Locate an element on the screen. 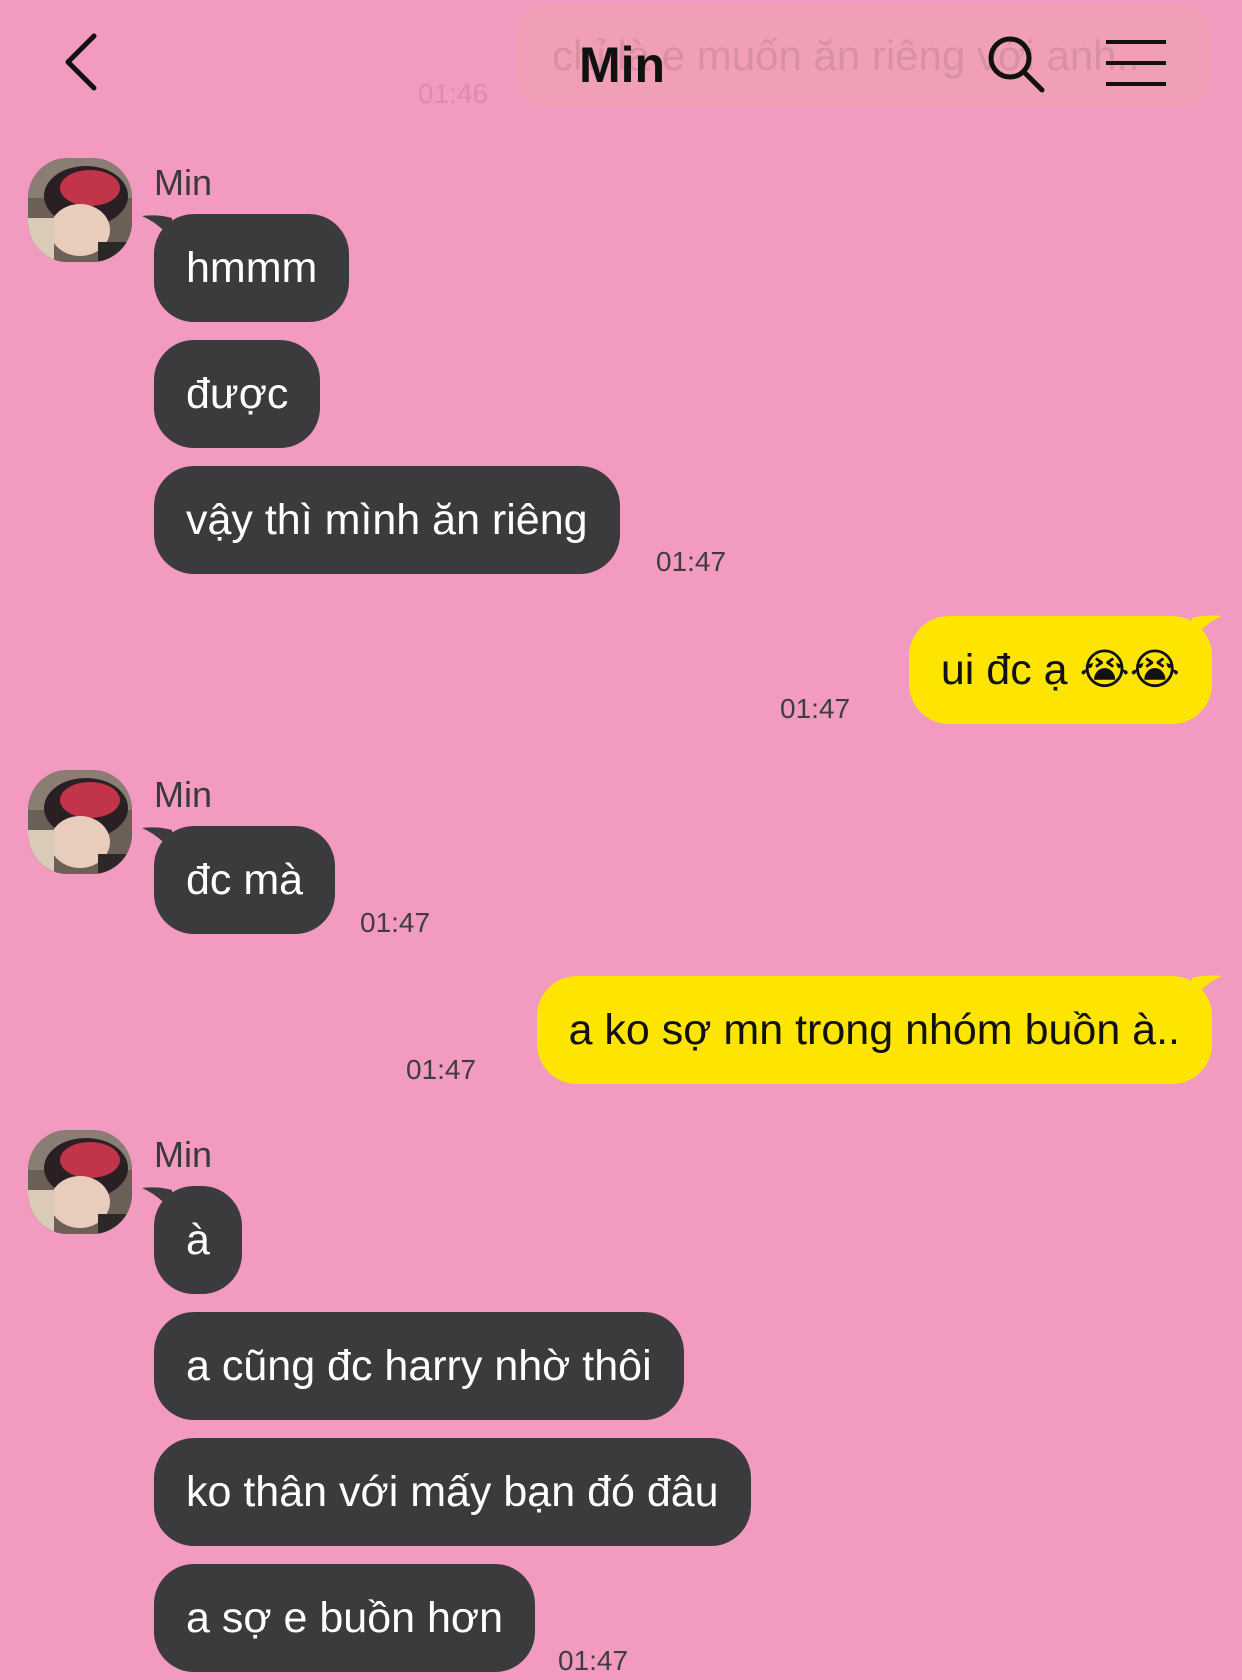 This screenshot has width=1242, height=1680. menu-icon is located at coordinates (1136, 63).